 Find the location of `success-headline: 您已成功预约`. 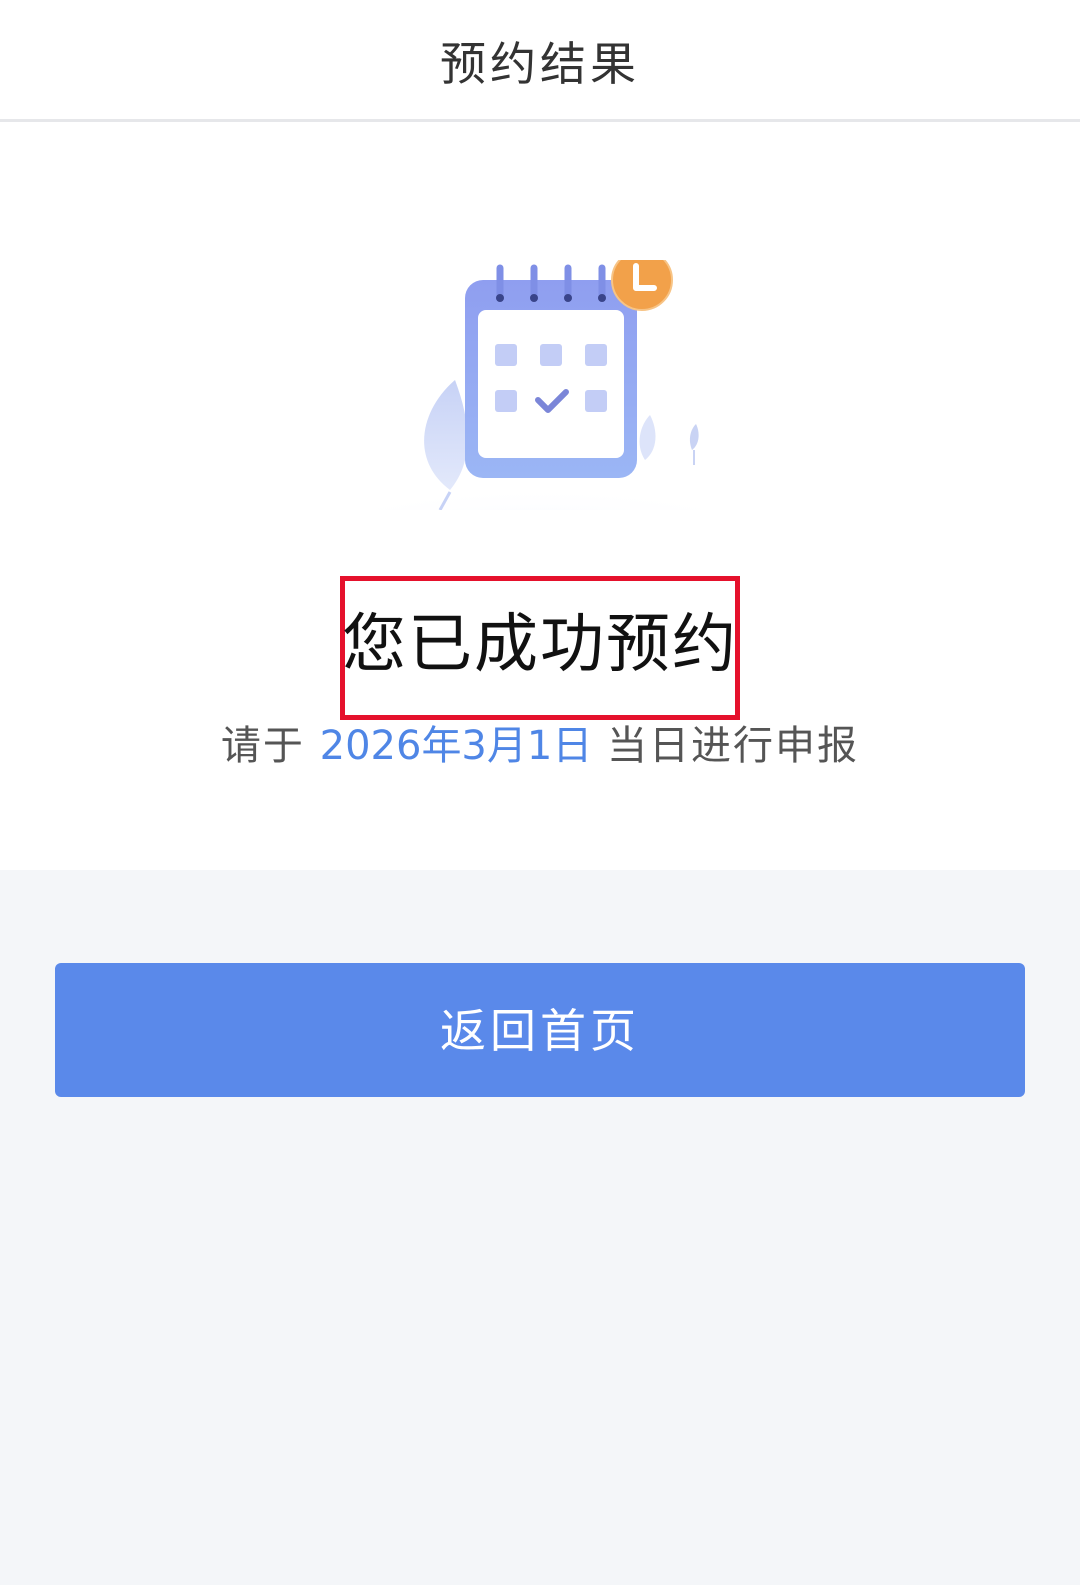

success-headline: 您已成功预约 is located at coordinates (540, 645).